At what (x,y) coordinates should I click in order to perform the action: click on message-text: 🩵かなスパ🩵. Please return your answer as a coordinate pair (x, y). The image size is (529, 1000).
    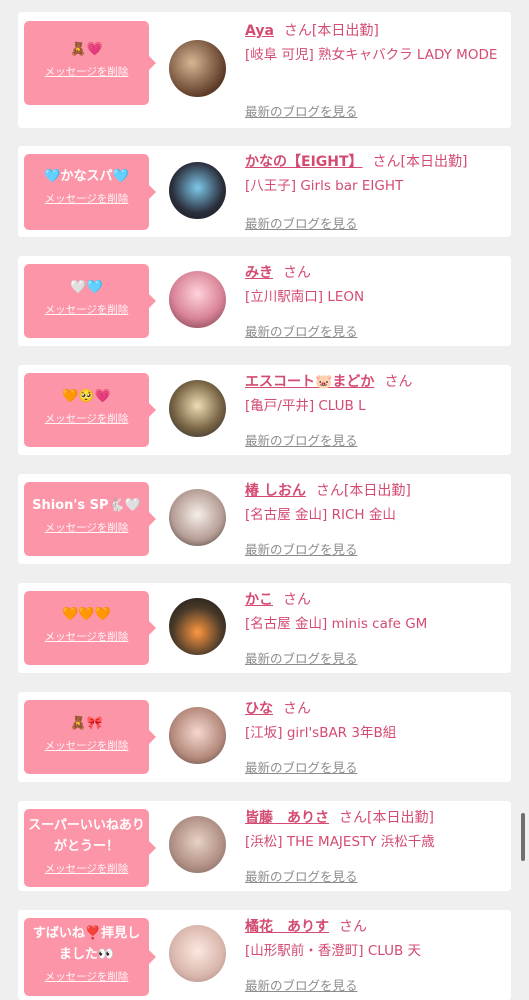
    Looking at the image, I should click on (86, 176).